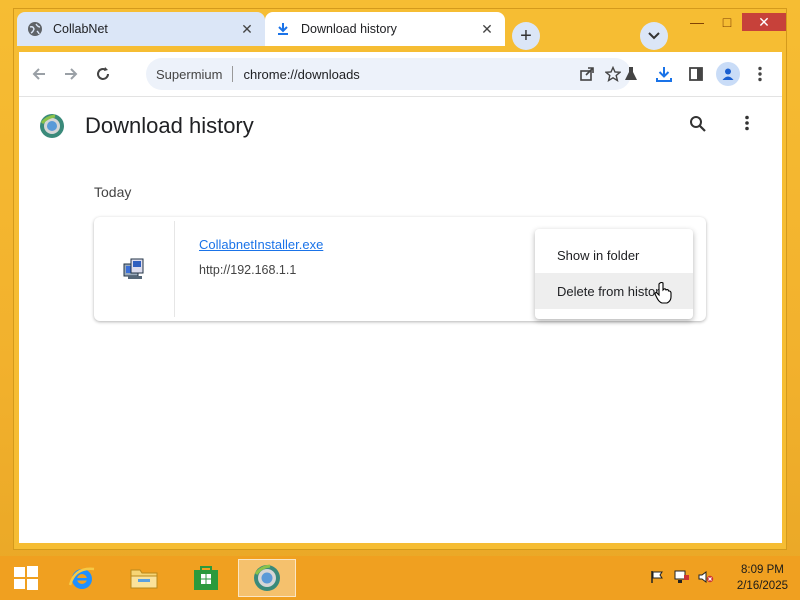 The height and width of the screenshot is (600, 800). I want to click on reload-icon, so click(103, 73).